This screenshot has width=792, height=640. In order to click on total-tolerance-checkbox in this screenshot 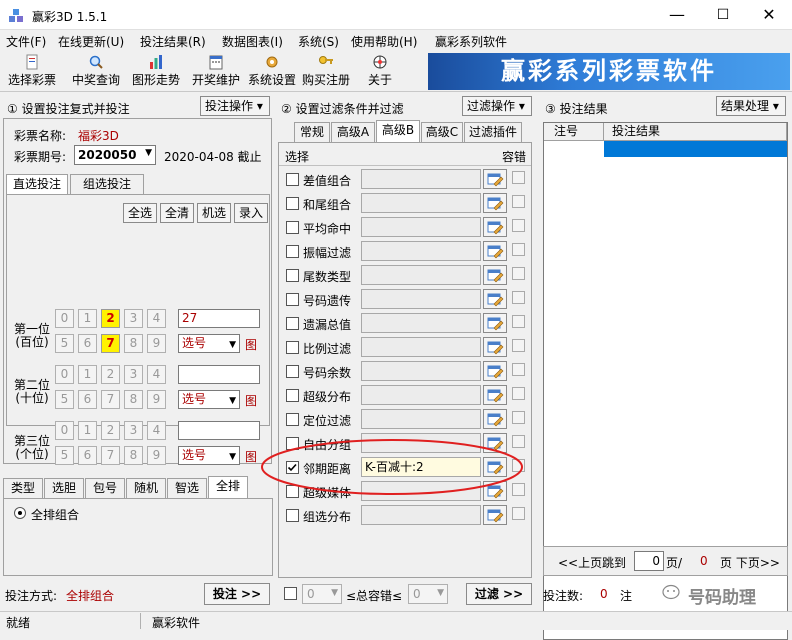, I will do `click(290, 593)`.